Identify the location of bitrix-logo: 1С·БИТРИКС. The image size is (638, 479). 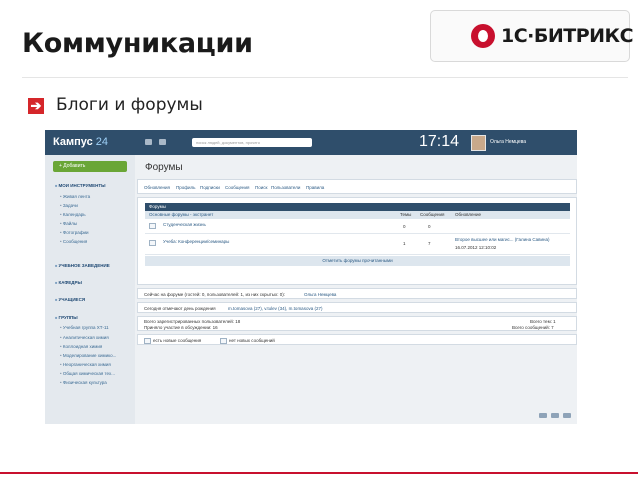
(532, 36).